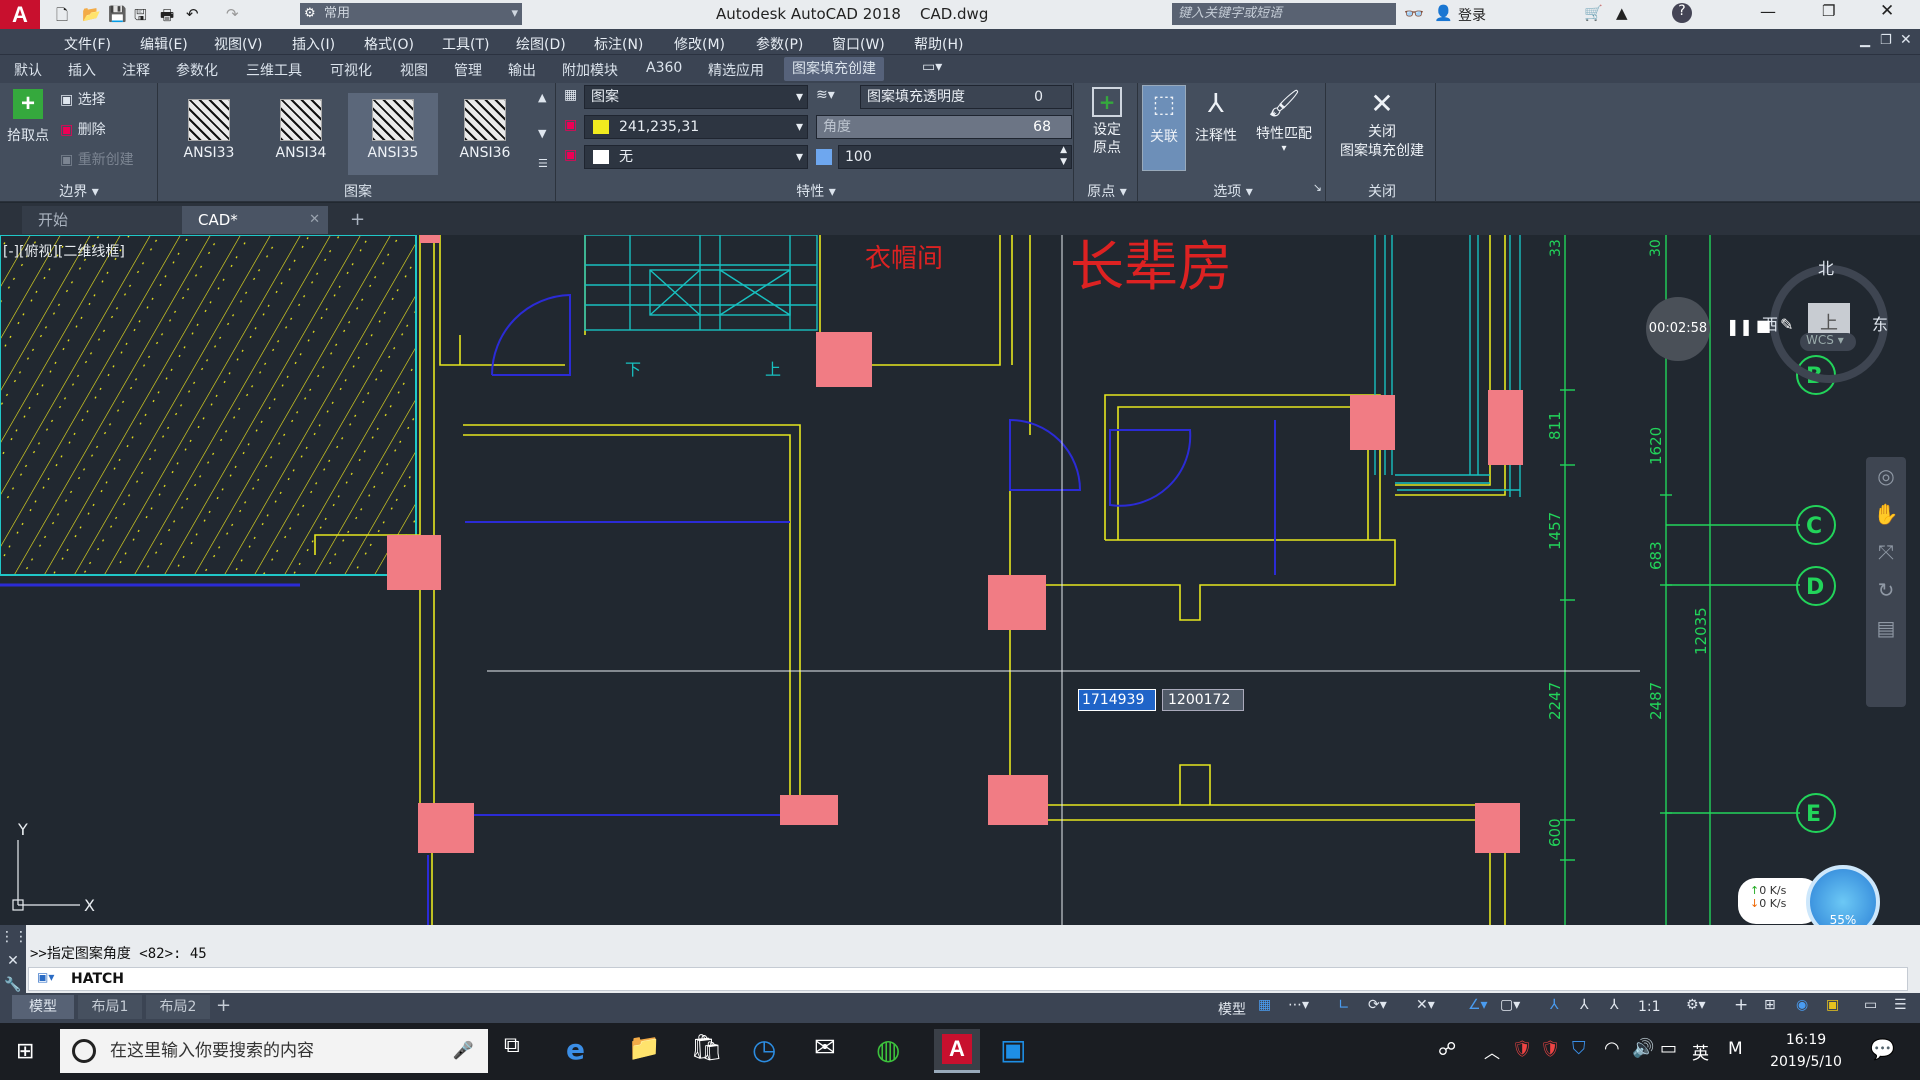  What do you see at coordinates (696, 157) in the screenshot?
I see `background-color-select: 无 ▾` at bounding box center [696, 157].